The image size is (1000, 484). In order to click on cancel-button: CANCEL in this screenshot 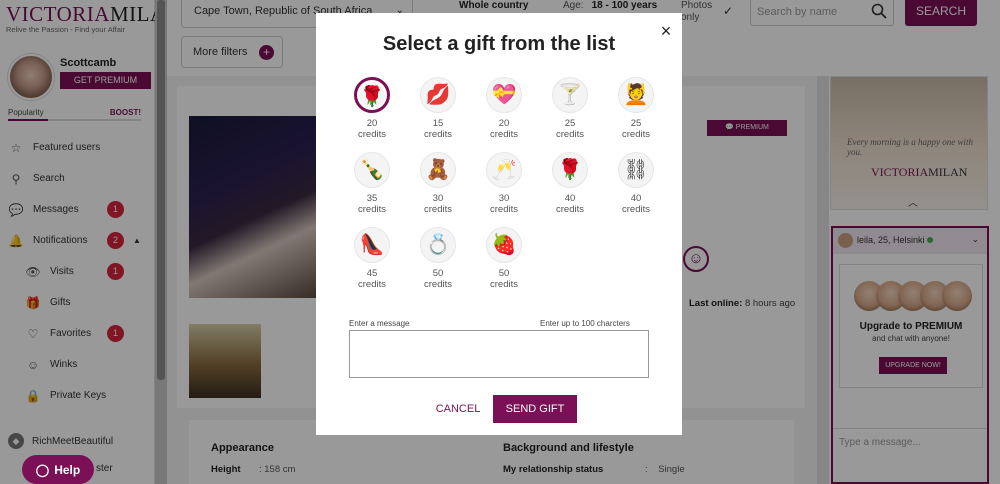, I will do `click(458, 409)`.